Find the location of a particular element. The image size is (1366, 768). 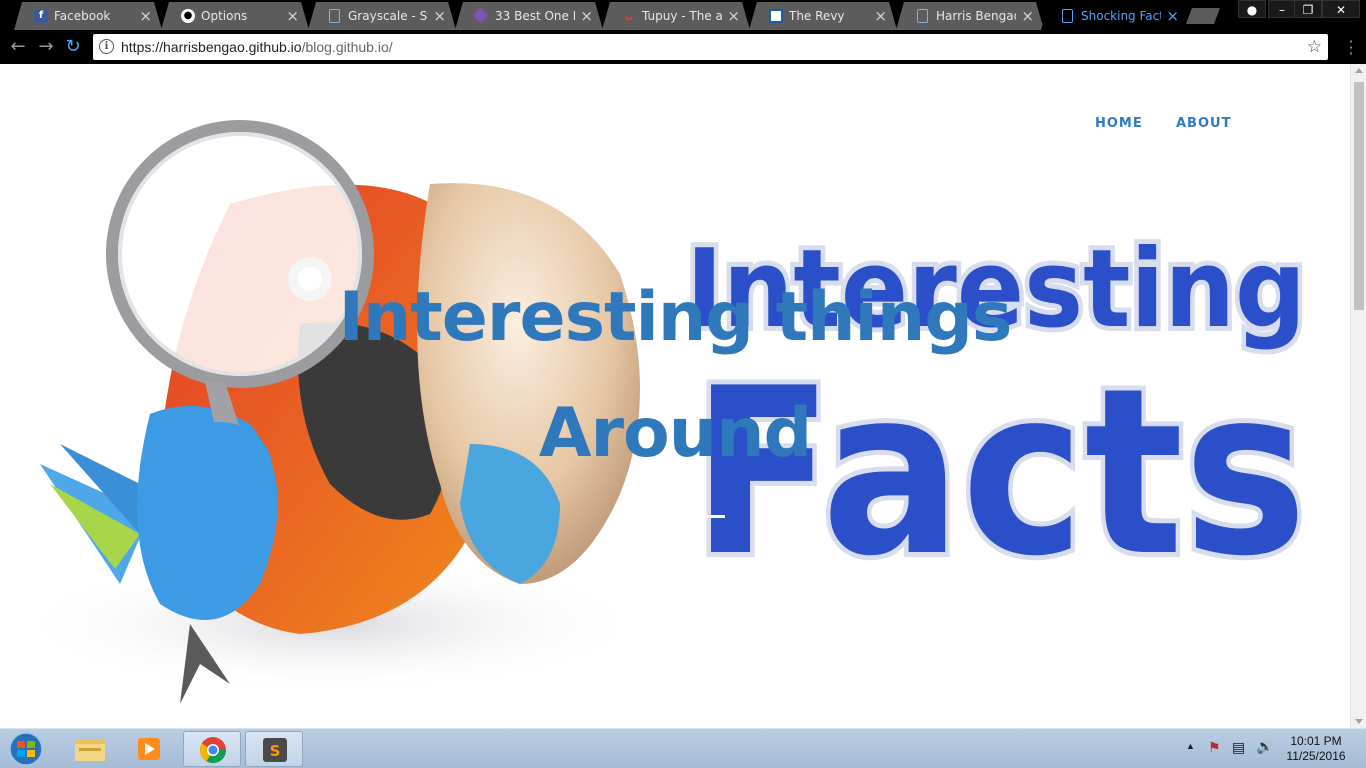

tab-title: Facebook is located at coordinates (82, 16).